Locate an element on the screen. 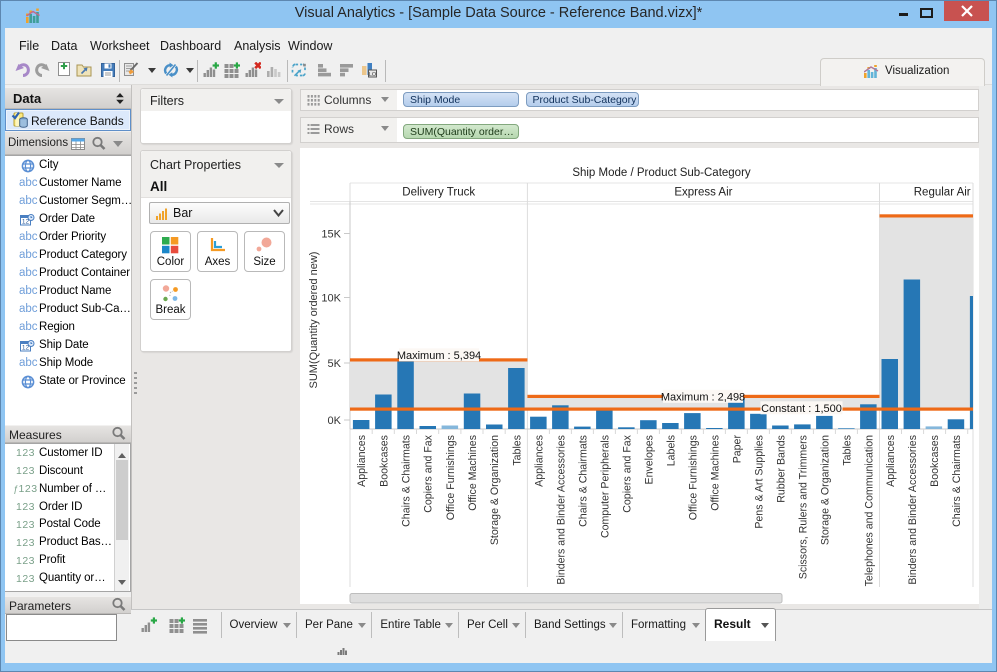 The height and width of the screenshot is (672, 997). svg-text: Envelopes is located at coordinates (649, 459).